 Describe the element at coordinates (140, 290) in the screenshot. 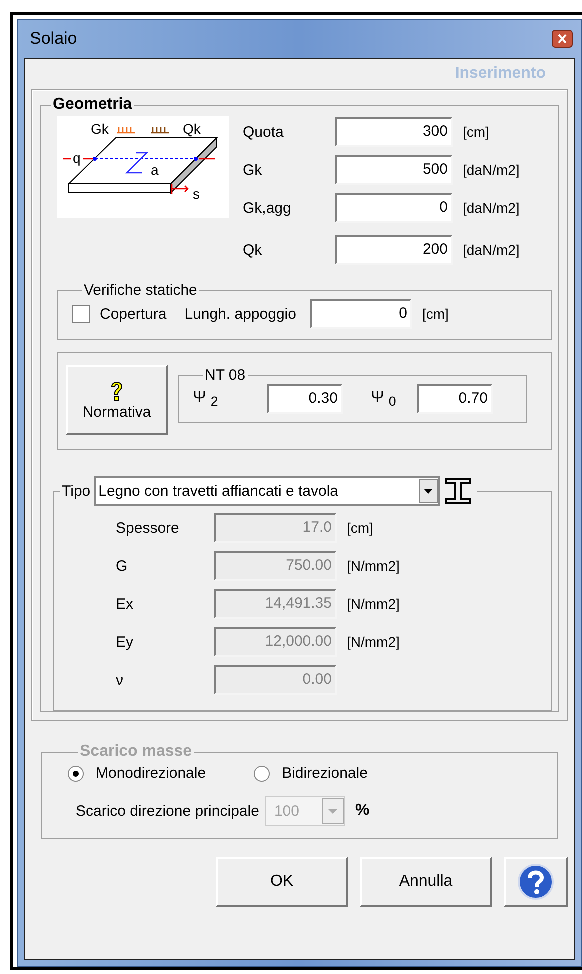

I see `group-title: Verifiche statiche` at that location.